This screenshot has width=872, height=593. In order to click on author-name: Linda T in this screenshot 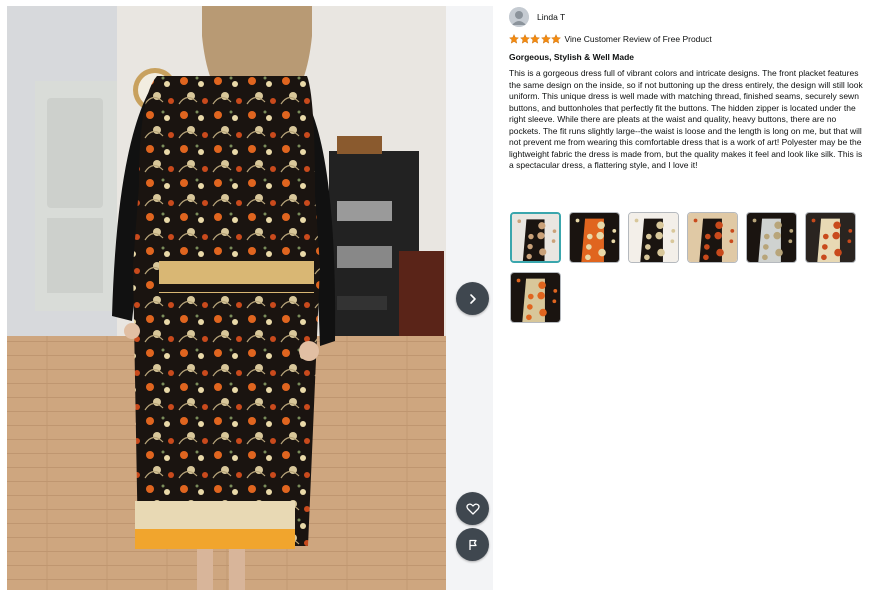, I will do `click(551, 17)`.